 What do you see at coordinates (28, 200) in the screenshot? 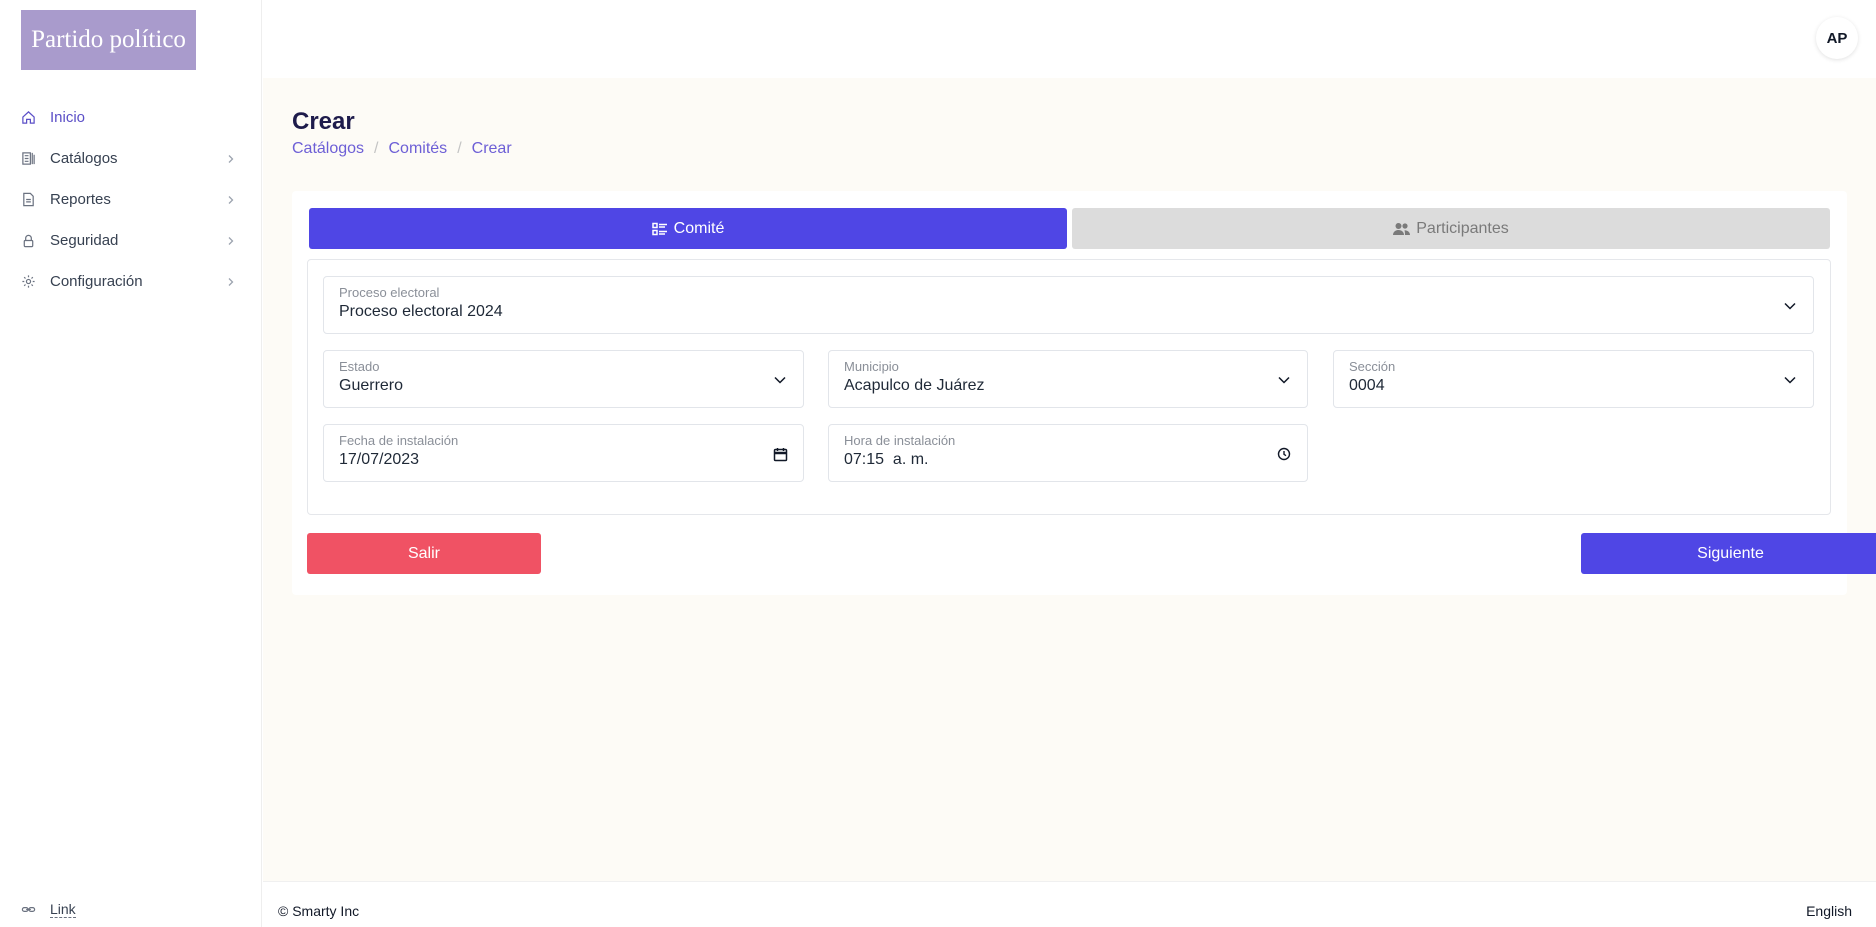
I see `report-icon` at bounding box center [28, 200].